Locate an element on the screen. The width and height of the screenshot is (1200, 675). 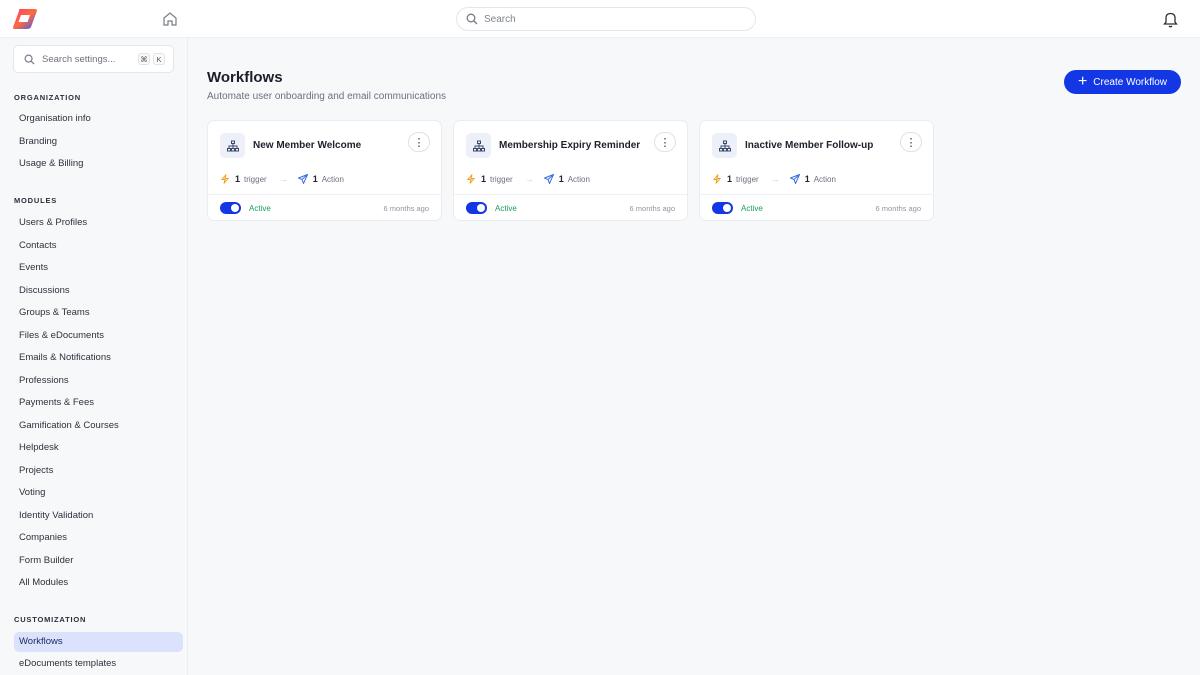
sidebar-item-events: Events is located at coordinates (98, 268).